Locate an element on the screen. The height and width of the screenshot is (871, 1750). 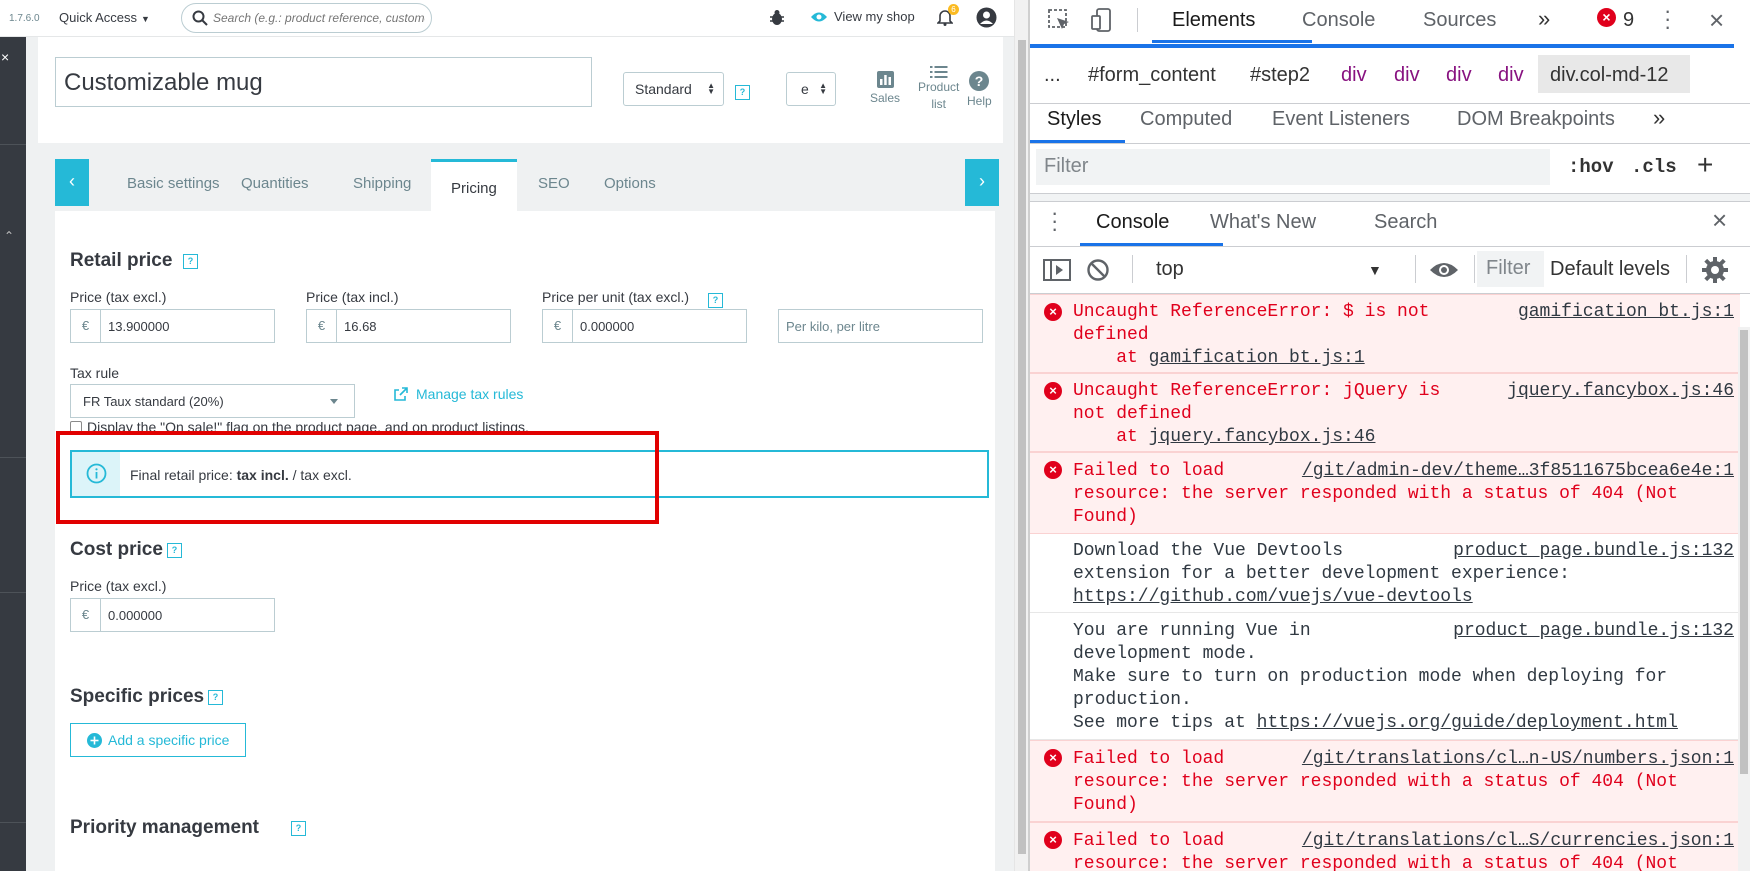
drawer-tab-console: Console is located at coordinates (1132, 222).